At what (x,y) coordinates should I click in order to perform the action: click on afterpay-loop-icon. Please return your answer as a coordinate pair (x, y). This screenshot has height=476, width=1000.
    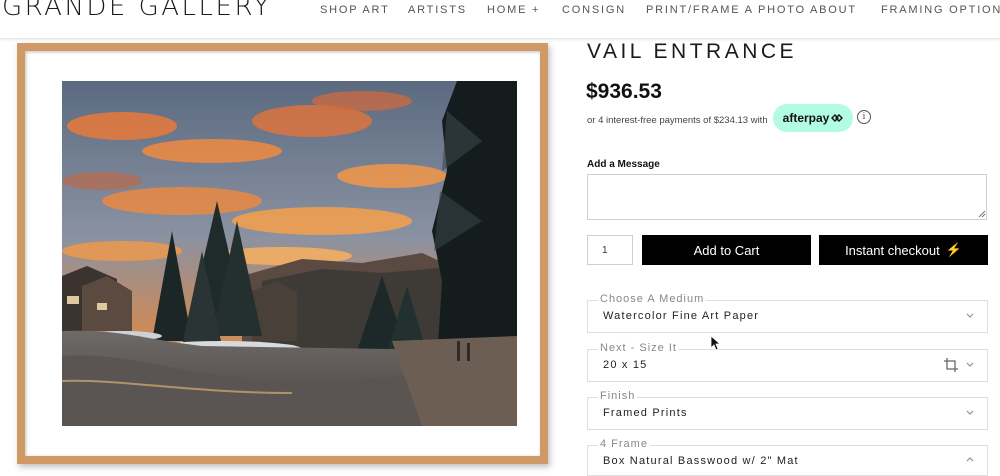
    Looking at the image, I should click on (837, 118).